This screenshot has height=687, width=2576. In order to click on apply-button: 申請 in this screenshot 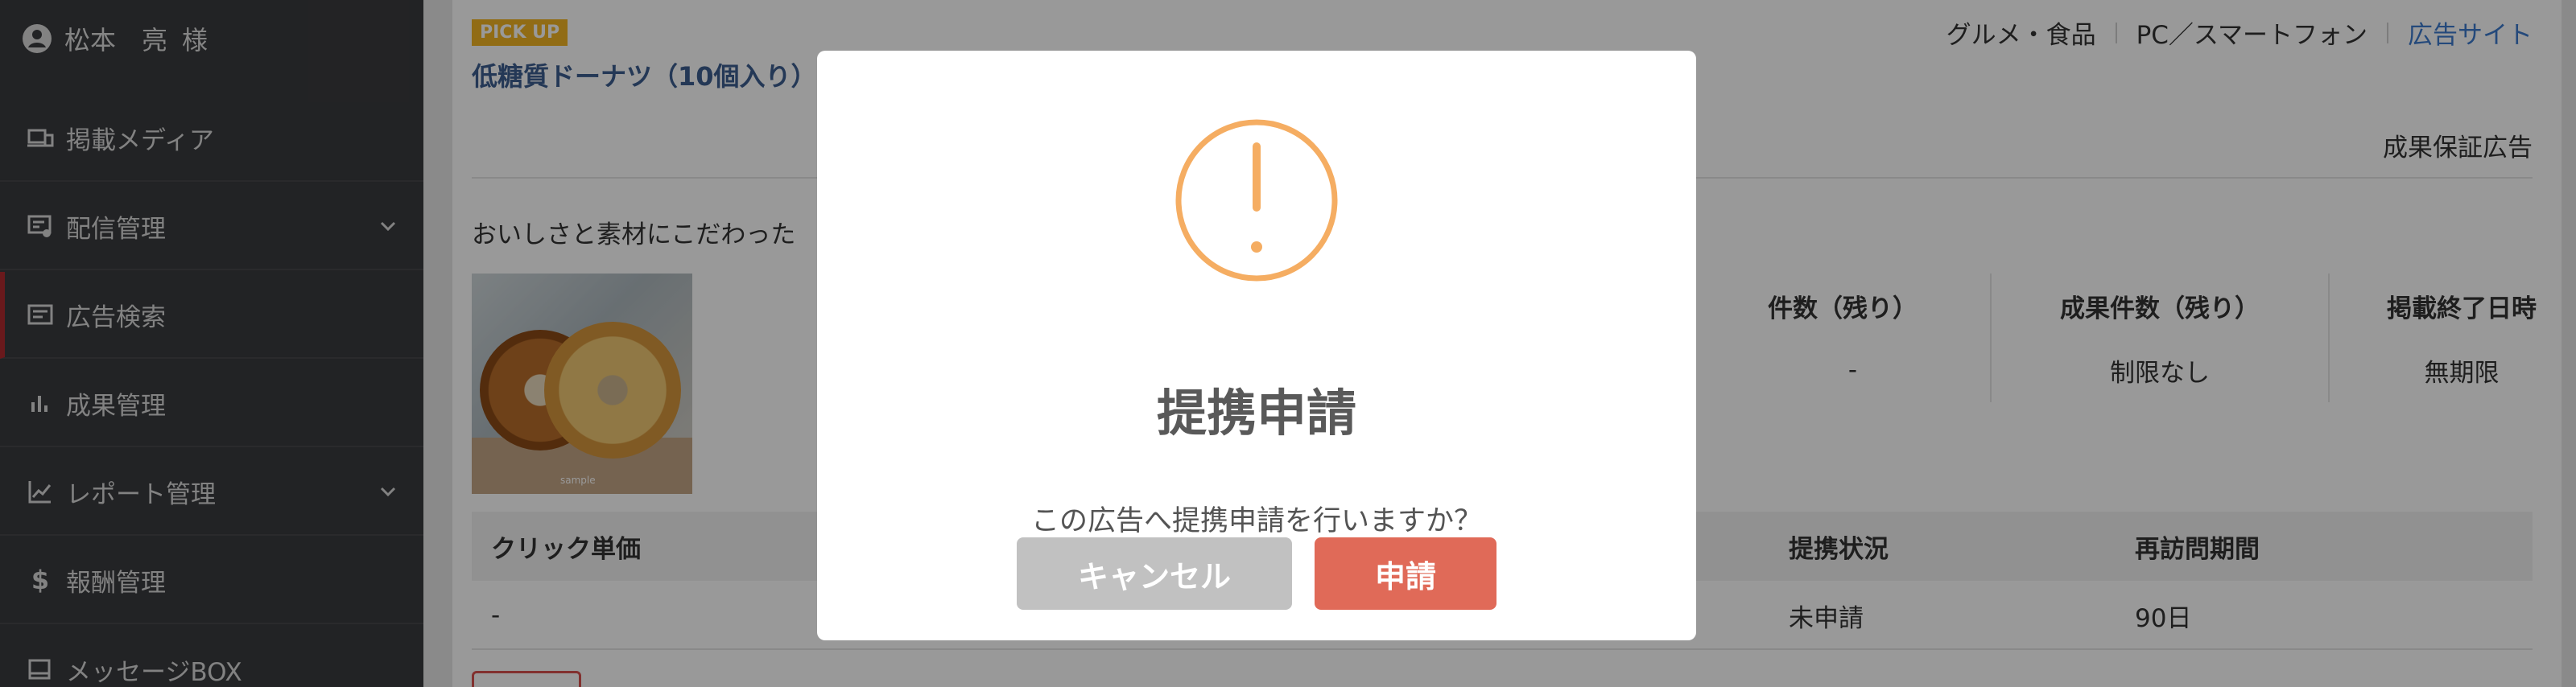, I will do `click(1405, 574)`.